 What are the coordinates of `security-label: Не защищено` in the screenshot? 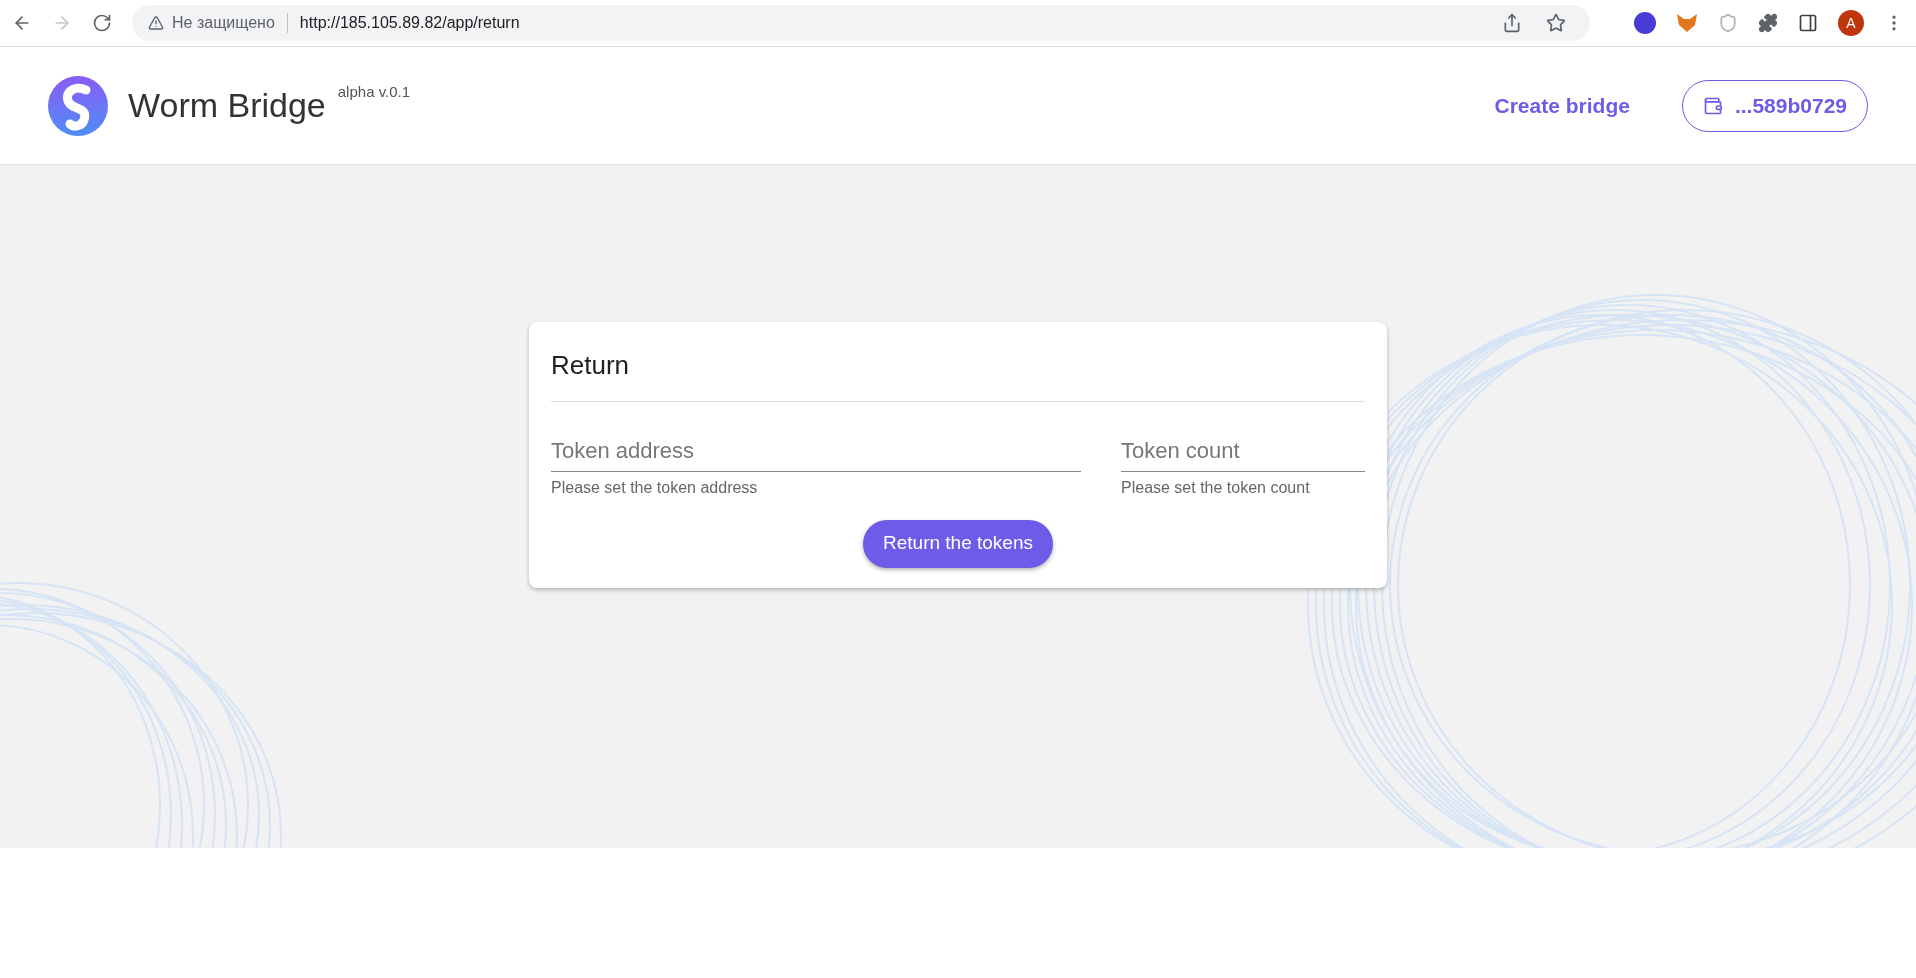 It's located at (223, 23).